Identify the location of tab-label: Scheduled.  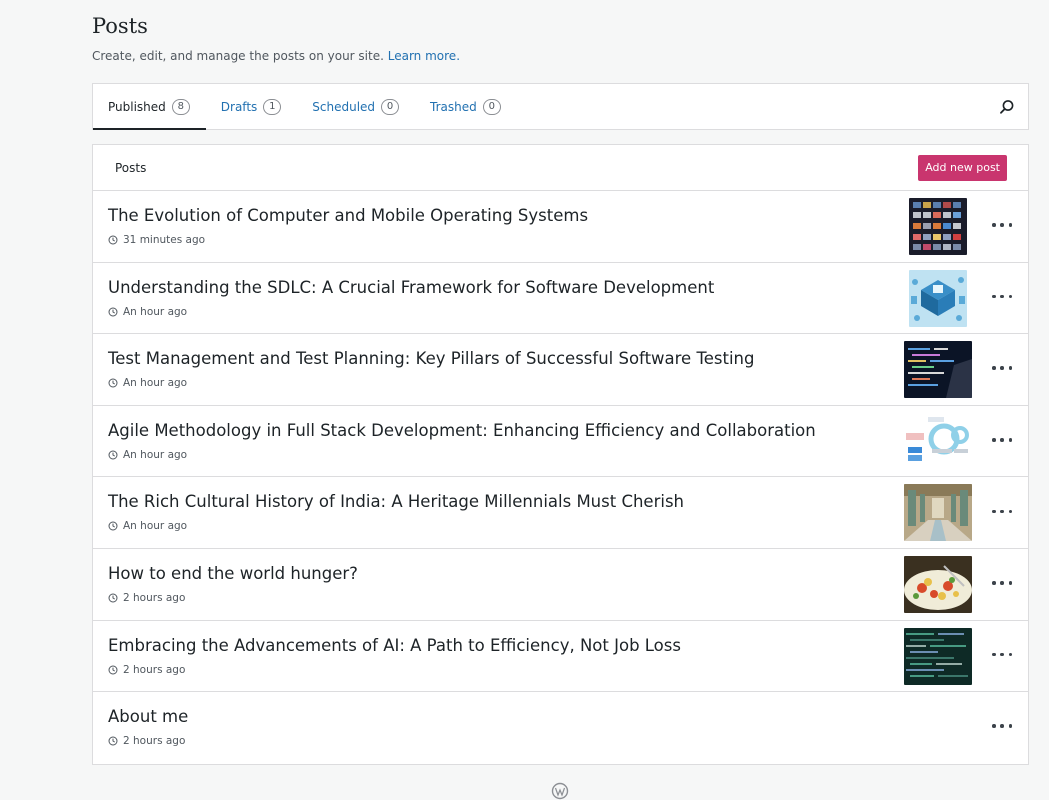
(344, 106).